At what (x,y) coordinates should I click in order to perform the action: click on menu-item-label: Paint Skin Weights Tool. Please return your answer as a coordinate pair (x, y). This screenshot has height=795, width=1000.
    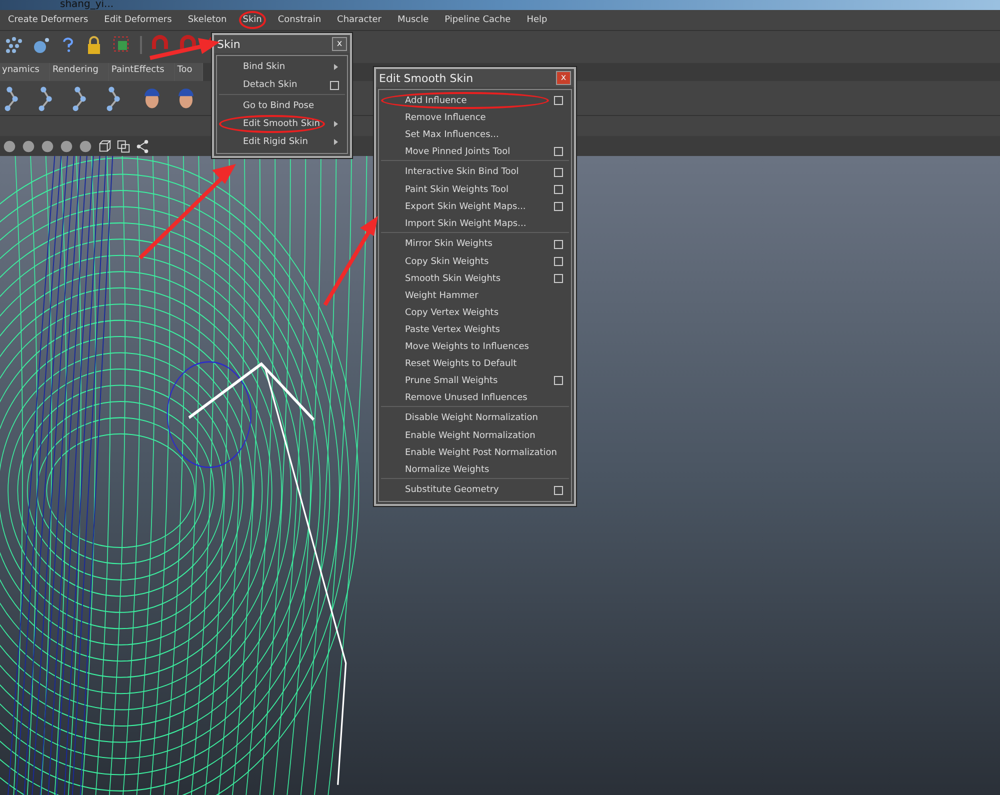
    Looking at the image, I should click on (457, 189).